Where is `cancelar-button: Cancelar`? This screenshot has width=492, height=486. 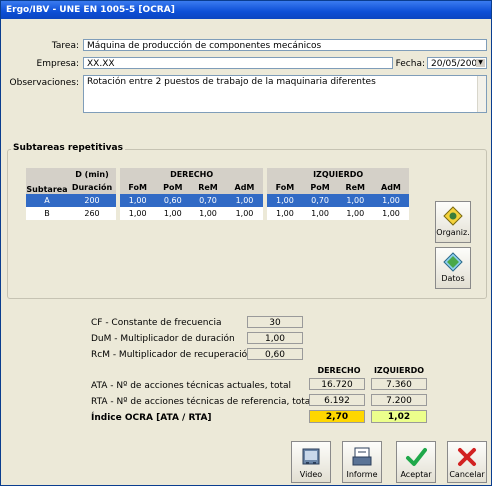
cancelar-button: Cancelar is located at coordinates (467, 462).